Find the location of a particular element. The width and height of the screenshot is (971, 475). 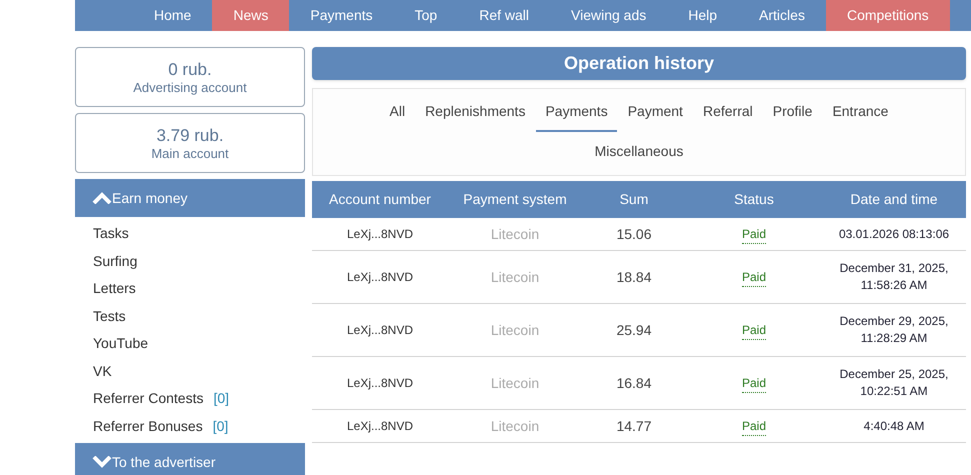

menu-item: Tests is located at coordinates (109, 316).